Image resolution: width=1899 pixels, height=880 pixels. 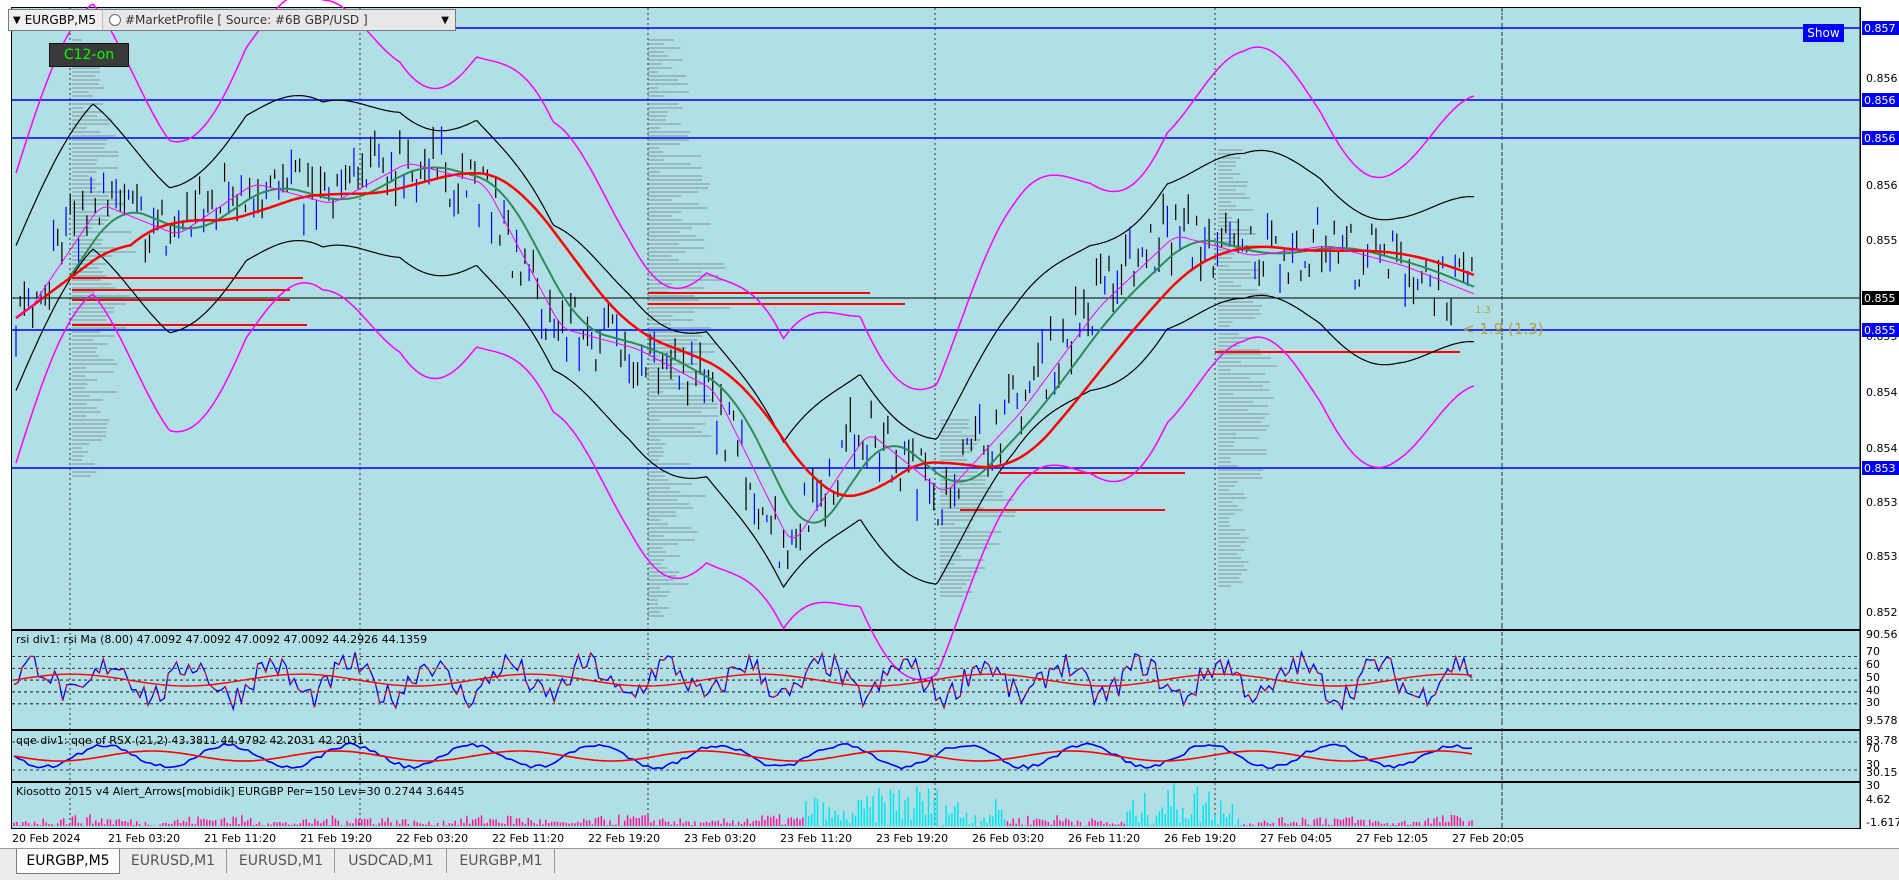 I want to click on time-axis-label: 23 Feb 19:20, so click(x=912, y=838).